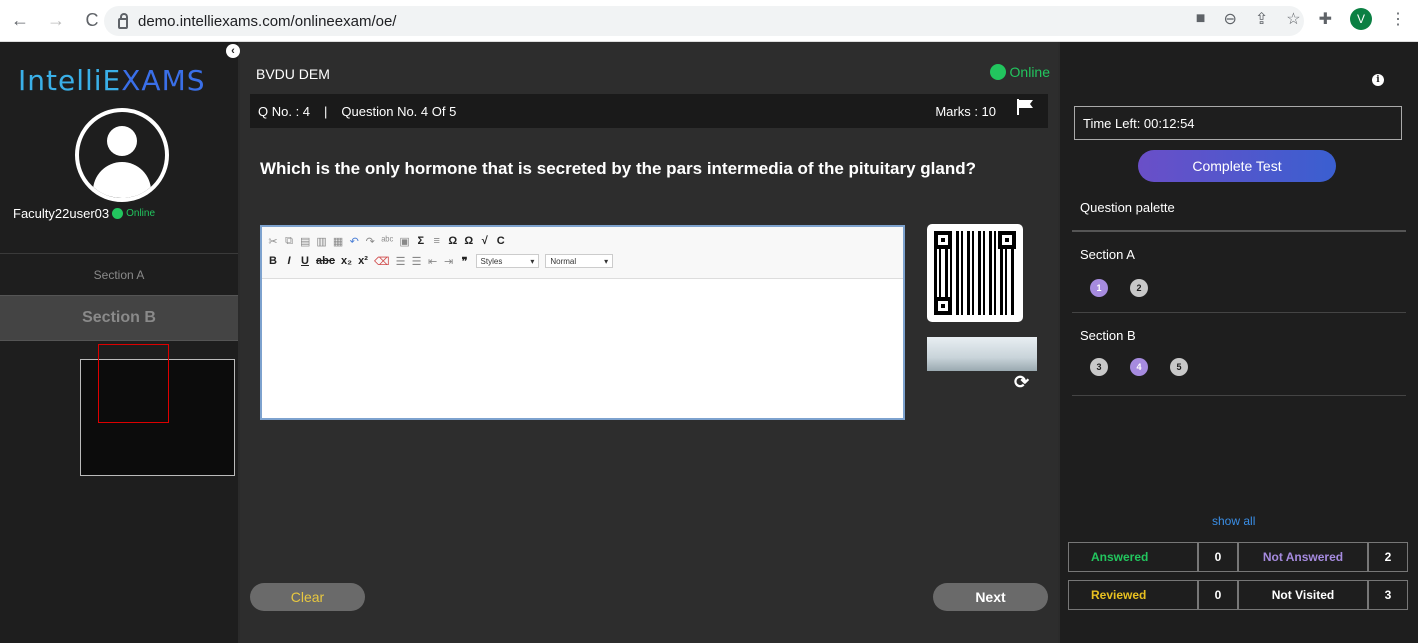 This screenshot has height=643, width=1418. What do you see at coordinates (507, 261) in the screenshot?
I see `styles-select: Styles ▾` at bounding box center [507, 261].